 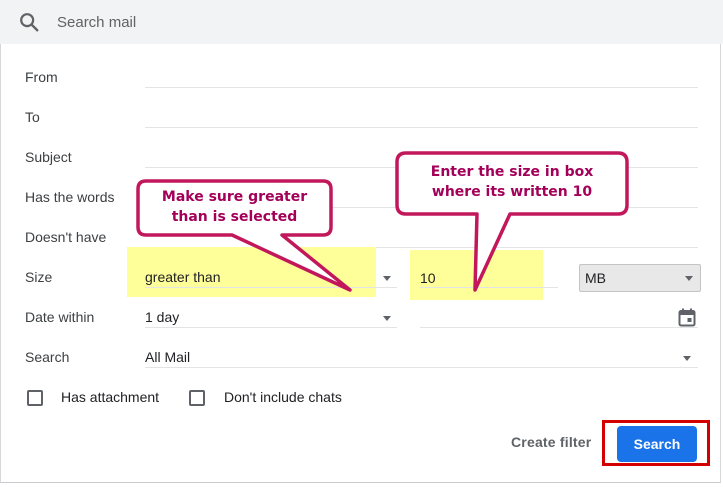 What do you see at coordinates (234, 217) in the screenshot?
I see `callout-operator-line2: than is selected` at bounding box center [234, 217].